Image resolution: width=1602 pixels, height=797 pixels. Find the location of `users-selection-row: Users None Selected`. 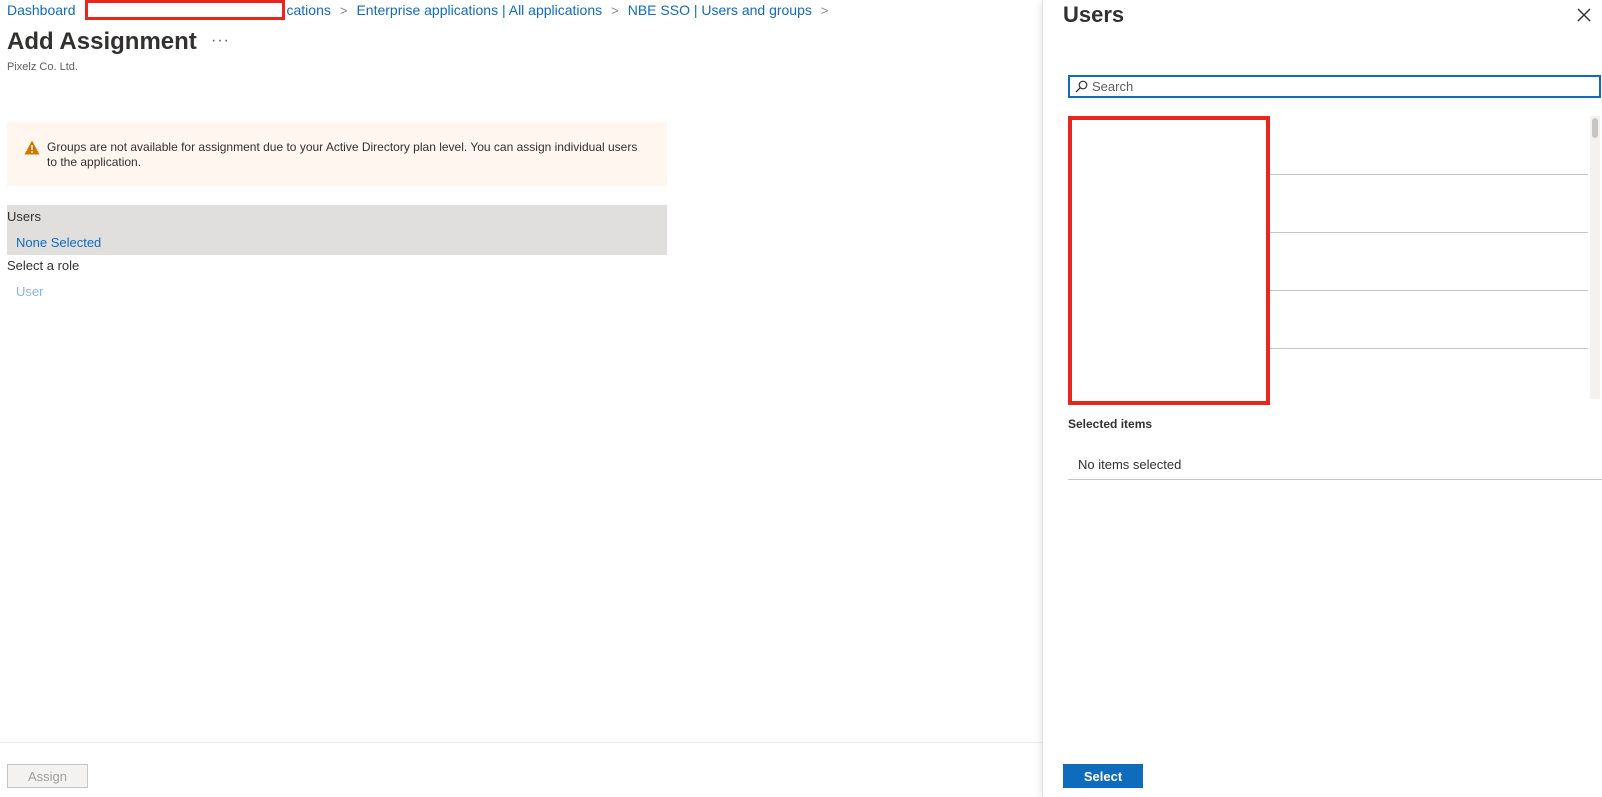

users-selection-row: Users None Selected is located at coordinates (337, 230).